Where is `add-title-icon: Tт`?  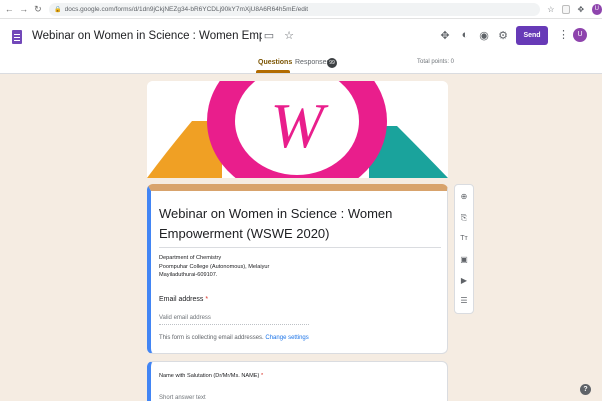 add-title-icon: Tт is located at coordinates (464, 239).